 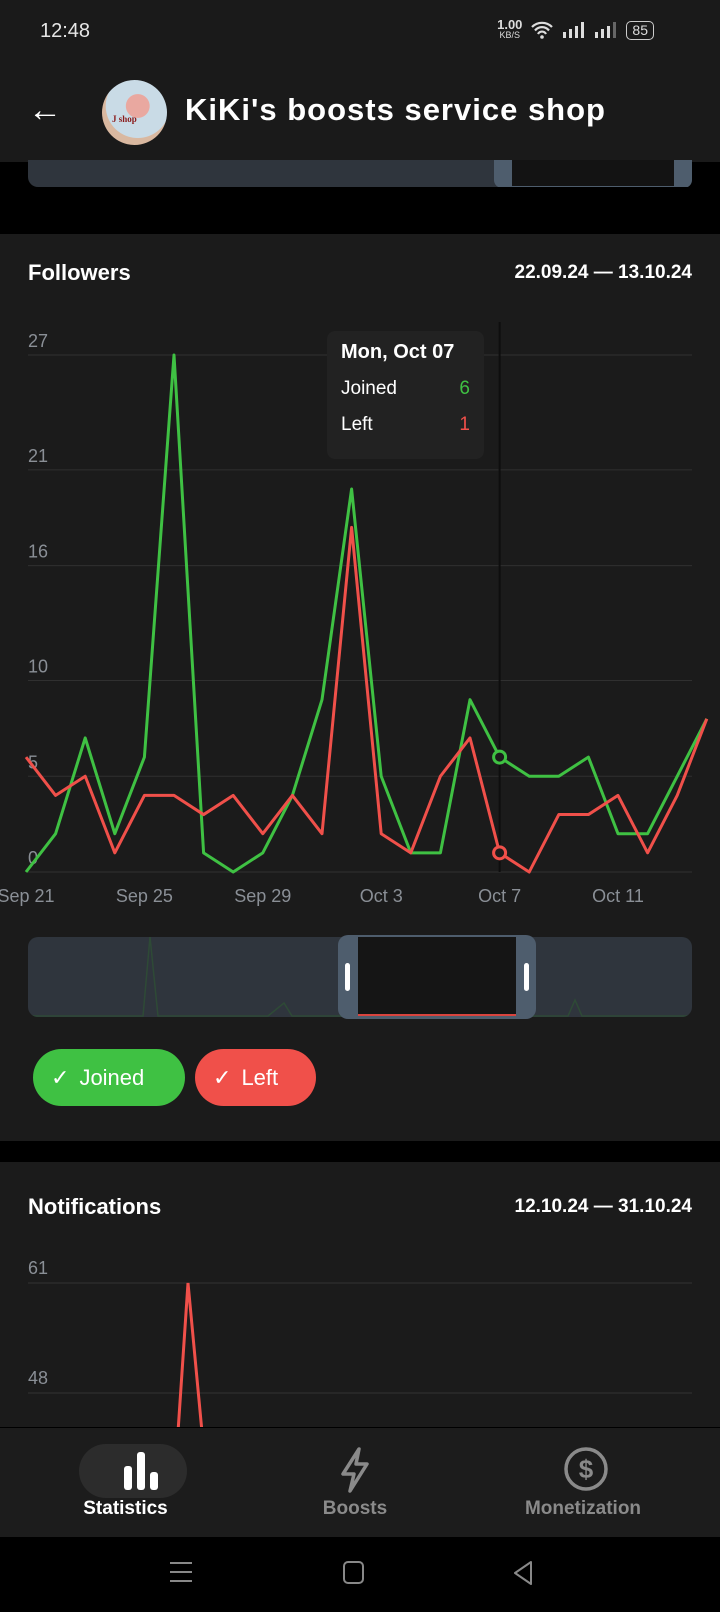 I want to click on header: ← J shop KiKi's boosts service shop, so click(x=360, y=112).